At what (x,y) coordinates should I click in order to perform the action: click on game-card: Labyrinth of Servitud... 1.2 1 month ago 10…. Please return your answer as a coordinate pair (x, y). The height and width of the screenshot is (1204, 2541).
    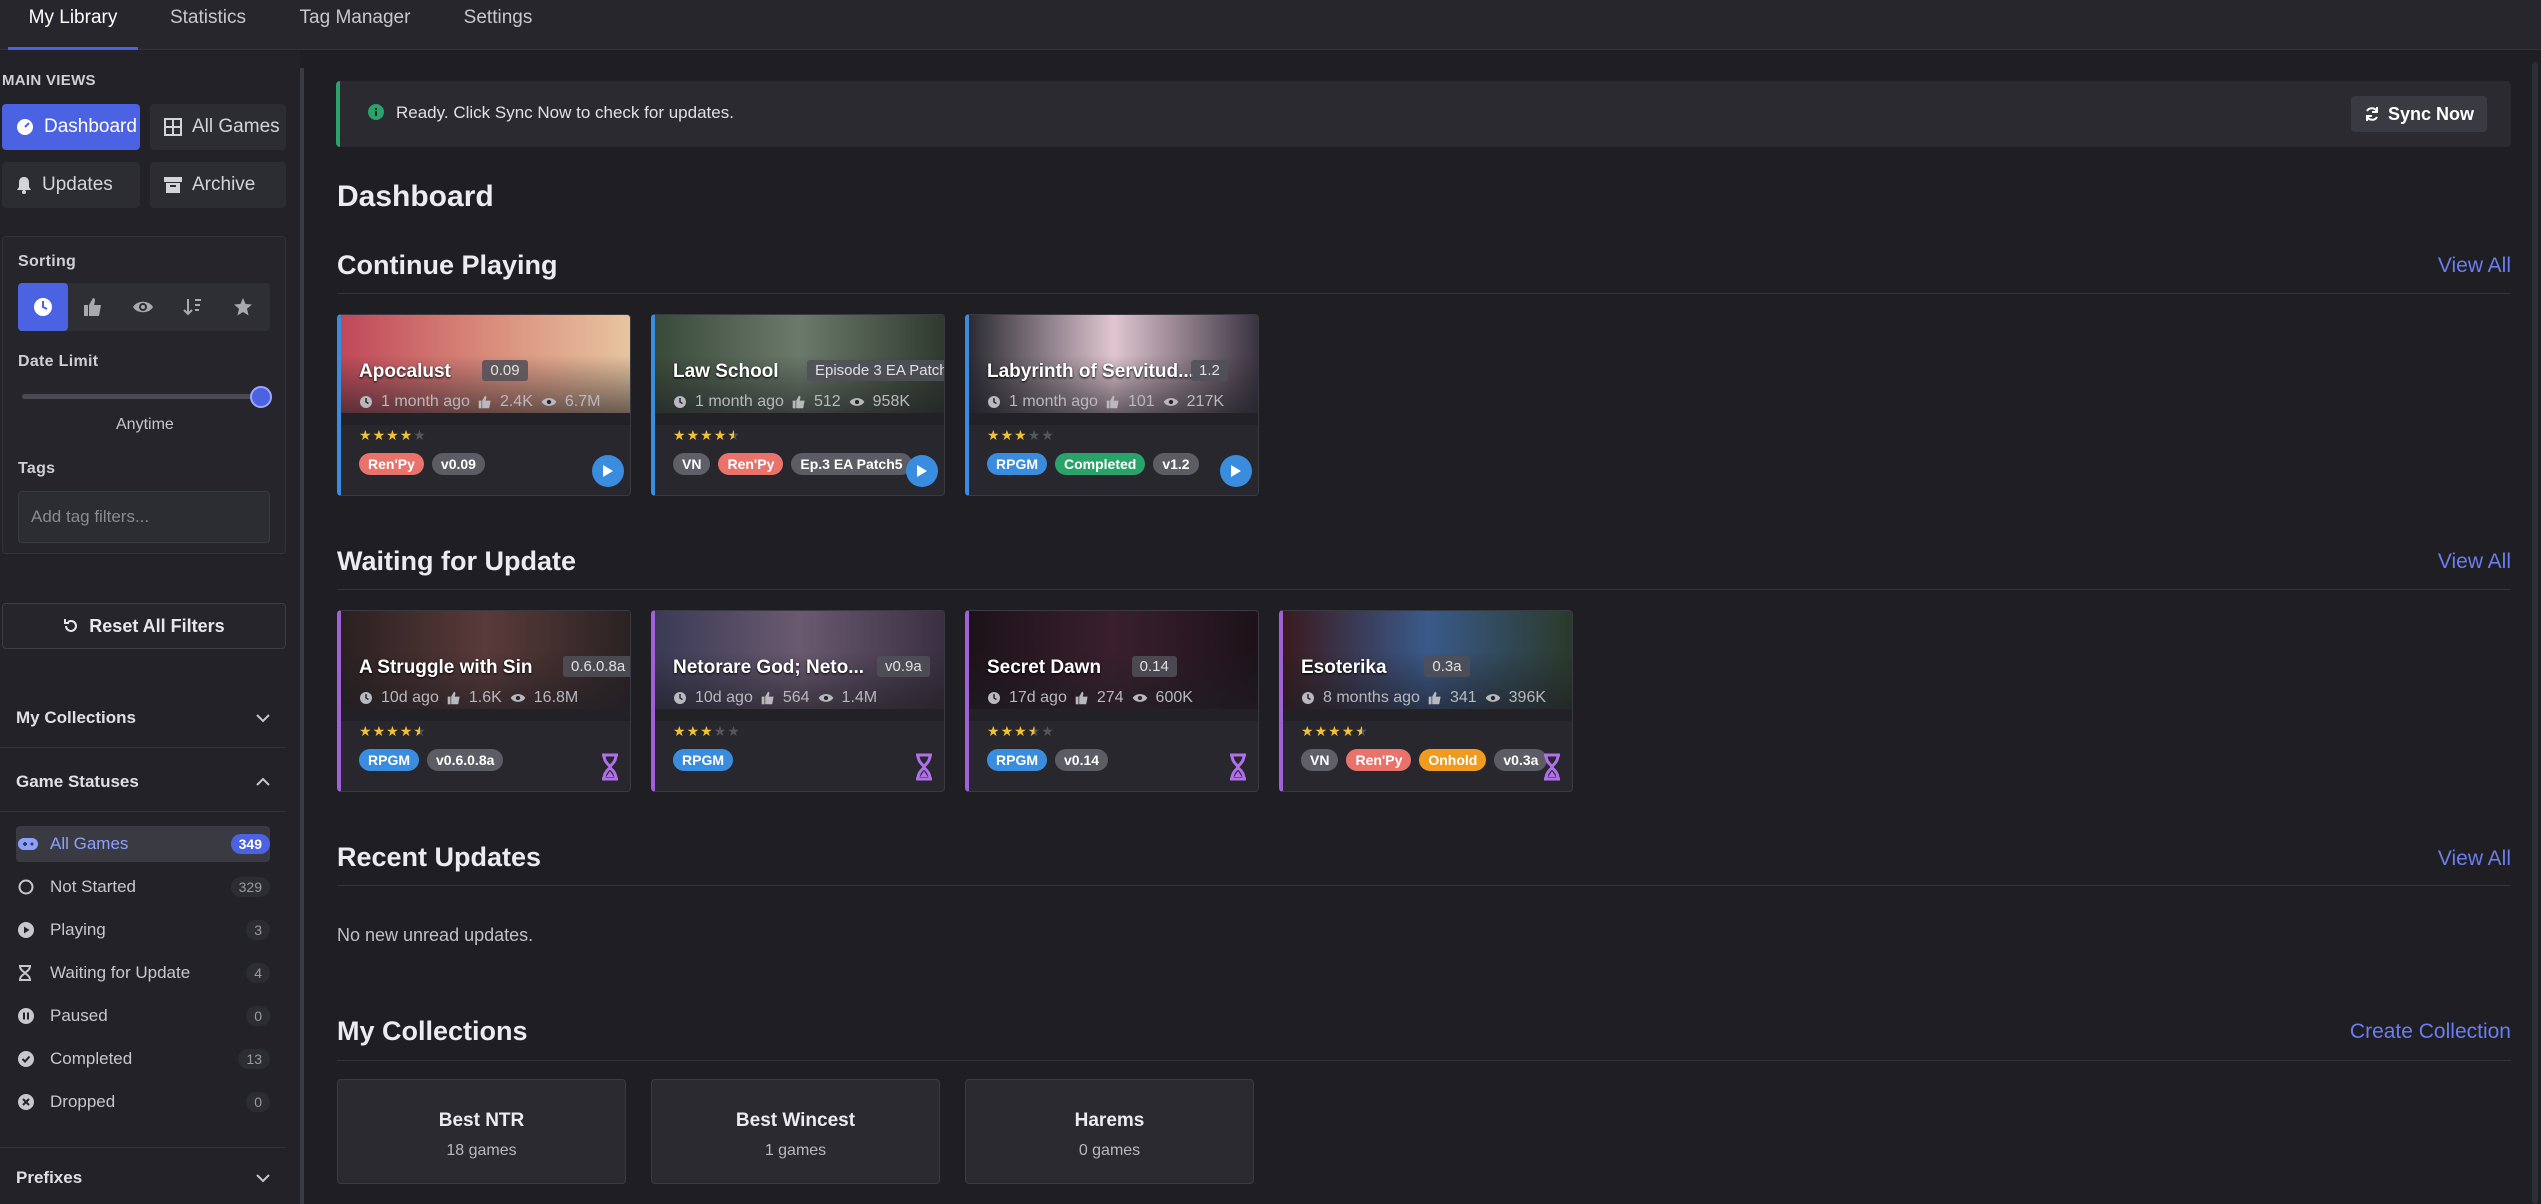
    Looking at the image, I should click on (1112, 405).